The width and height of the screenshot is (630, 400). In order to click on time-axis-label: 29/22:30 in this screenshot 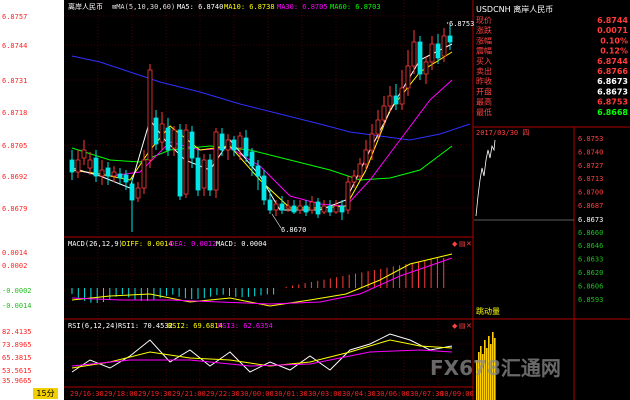, I will do `click(223, 394)`.